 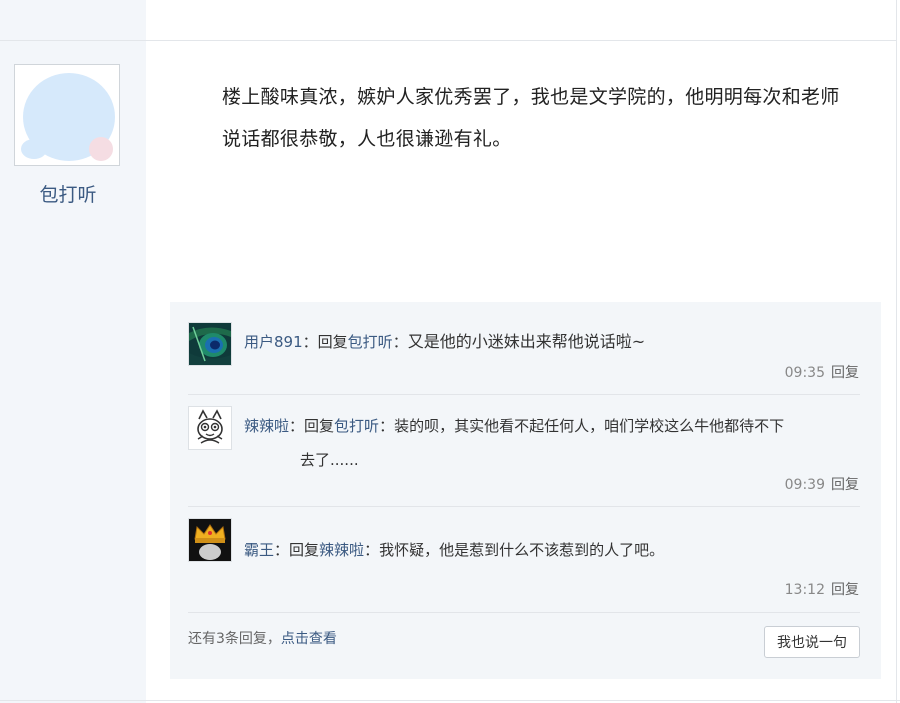 I want to click on reply-time: 13:12, so click(x=804, y=590).